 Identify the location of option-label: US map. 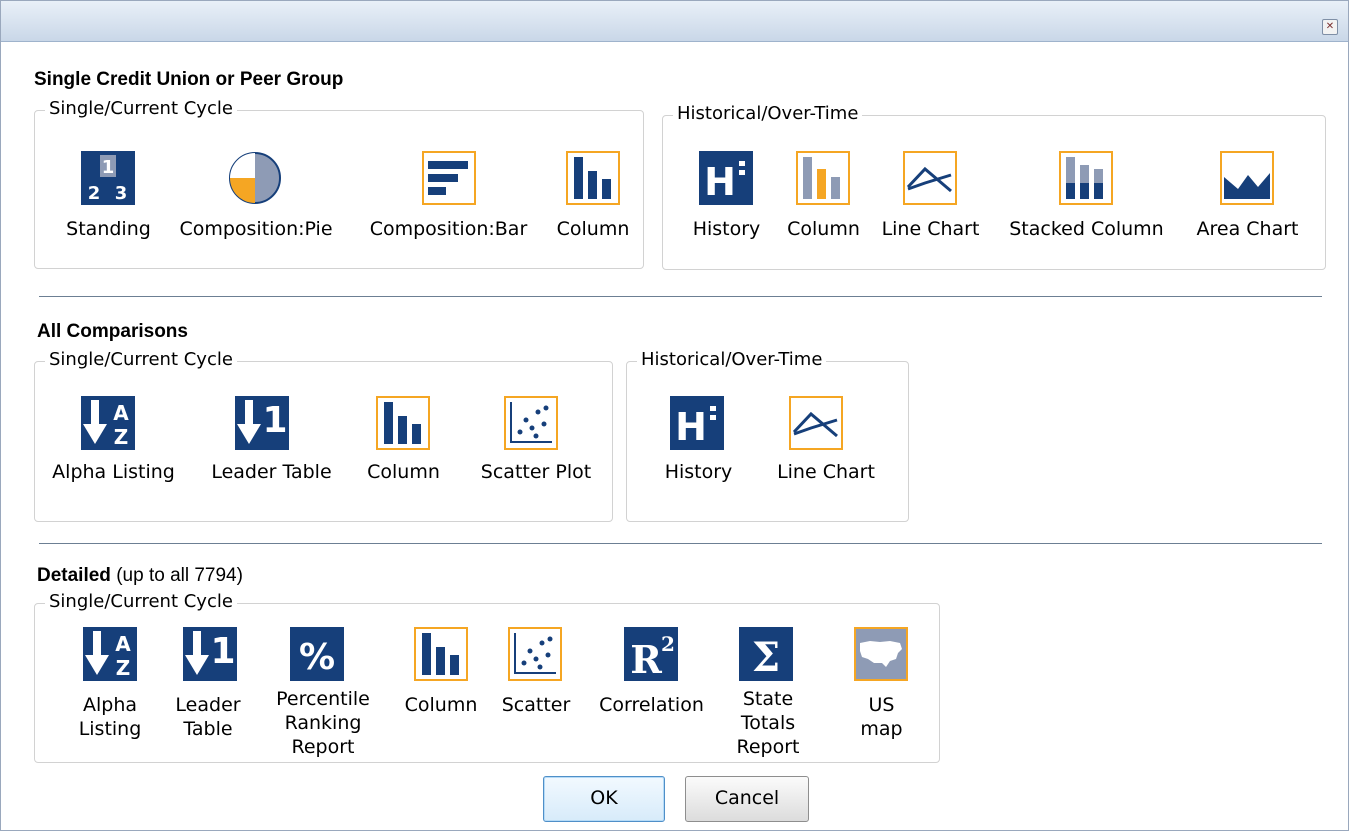
(881, 717).